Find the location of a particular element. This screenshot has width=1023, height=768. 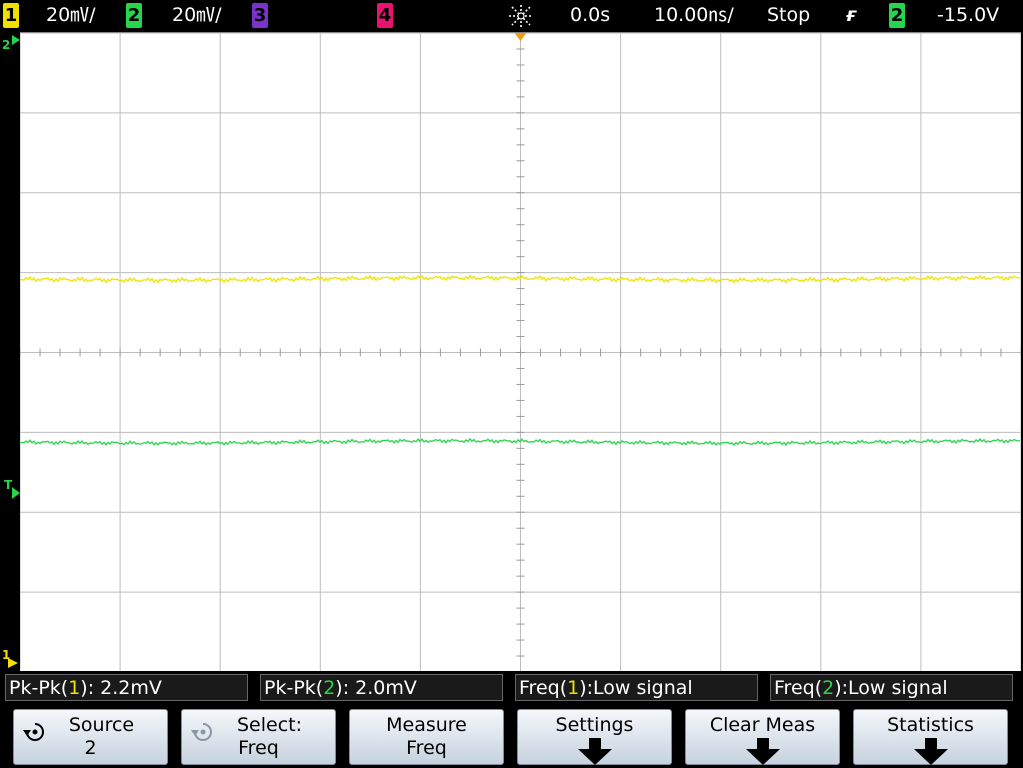

measurement-value: ): 2.2mV is located at coordinates (121, 688).